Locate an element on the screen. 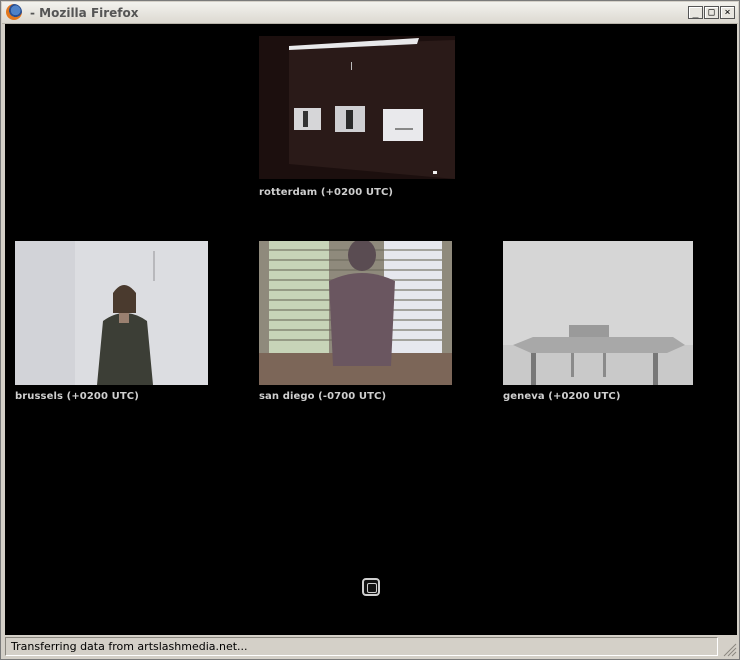  maximize-button: □ is located at coordinates (711, 12).